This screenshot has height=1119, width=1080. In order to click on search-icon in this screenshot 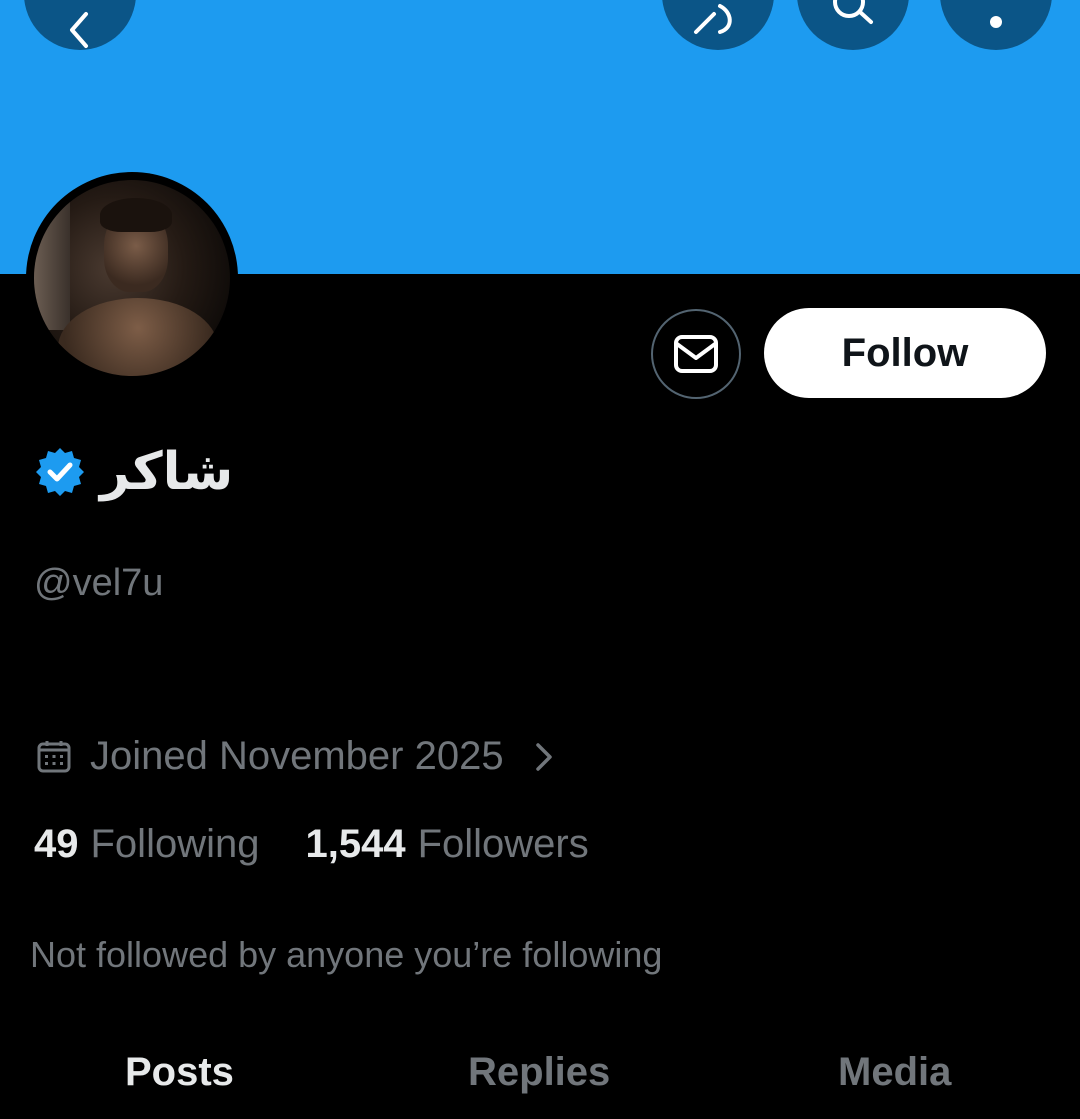, I will do `click(853, 12)`.